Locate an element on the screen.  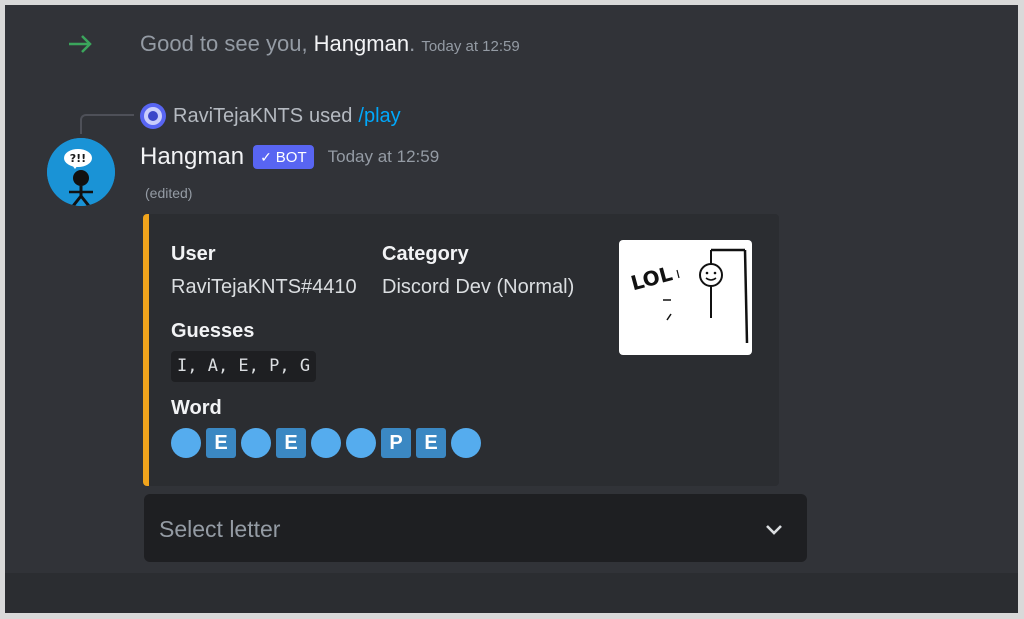
reply-avatar is located at coordinates (153, 116).